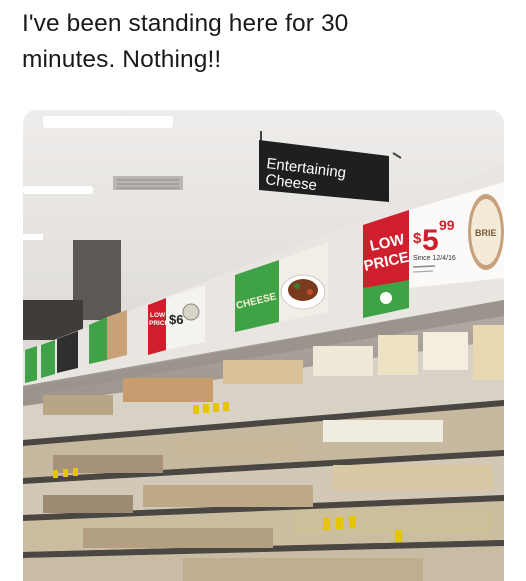 The height and width of the screenshot is (581, 526). Describe the element at coordinates (386, 298) in the screenshot. I see `brand-logo-icon` at that location.